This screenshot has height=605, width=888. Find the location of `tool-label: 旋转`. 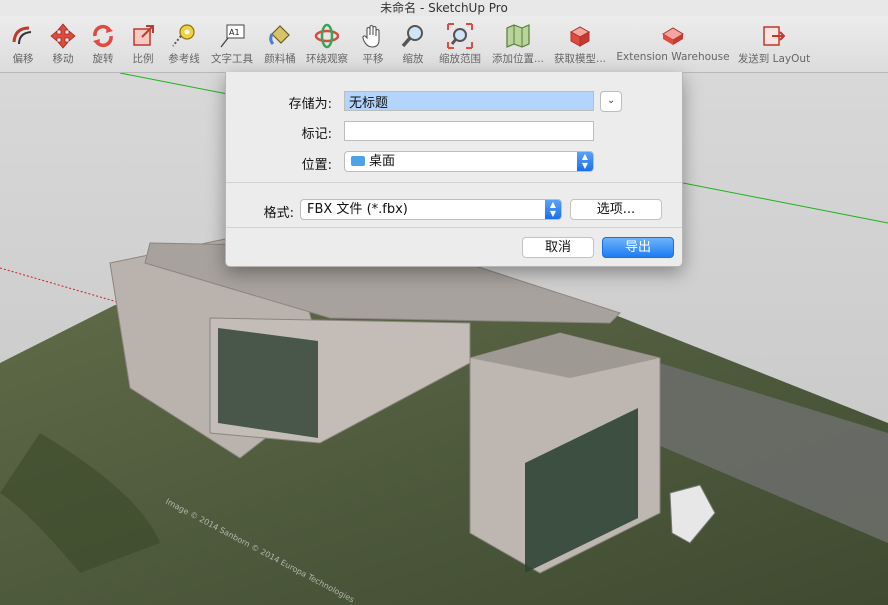

tool-label: 旋转 is located at coordinates (103, 59).